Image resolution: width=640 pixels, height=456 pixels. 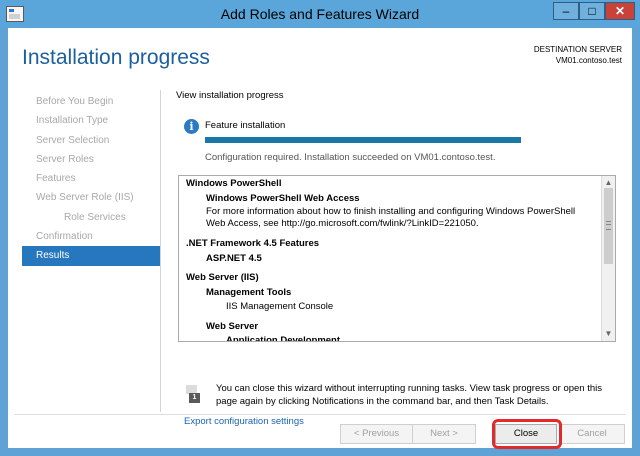 What do you see at coordinates (116, 57) in the screenshot?
I see `page-title: Installation progress` at bounding box center [116, 57].